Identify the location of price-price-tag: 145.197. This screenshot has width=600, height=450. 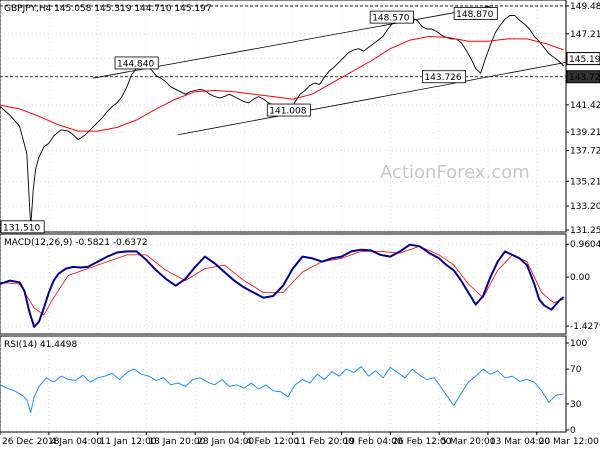
(584, 60).